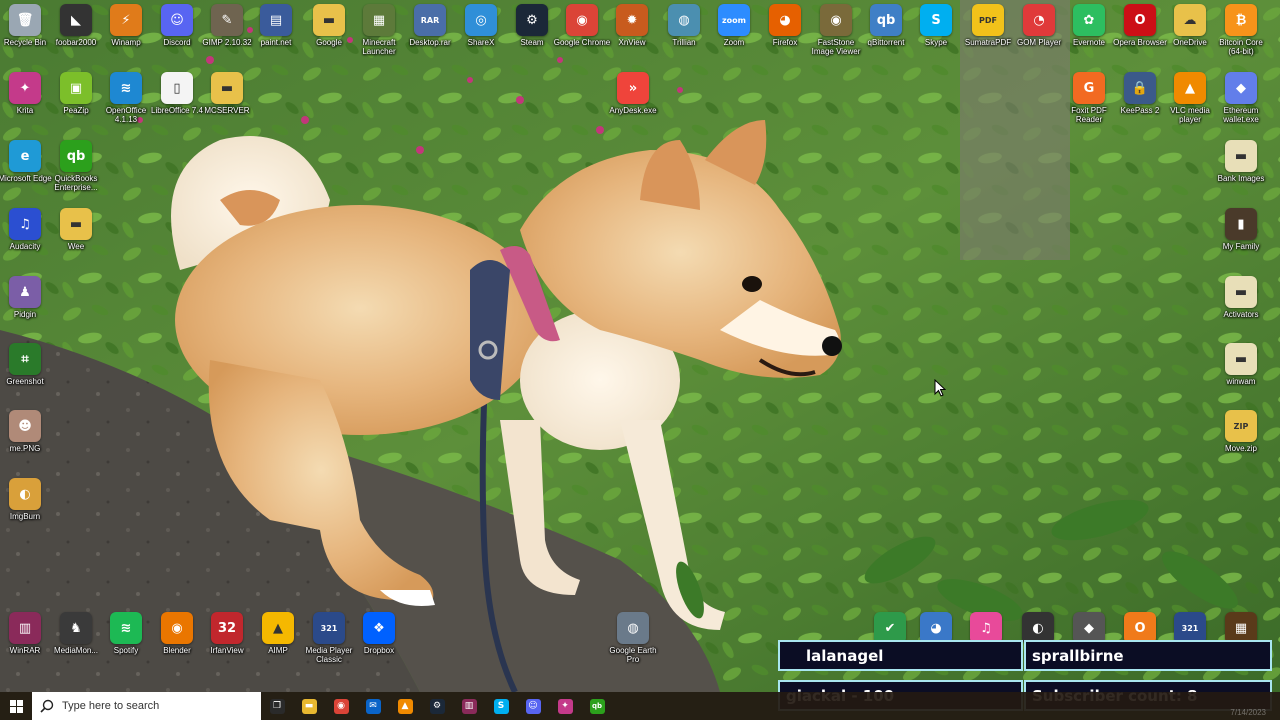 Image resolution: width=1280 pixels, height=720 pixels. Describe the element at coordinates (227, 20) in the screenshot. I see `gimp-icon: ✎` at that location.